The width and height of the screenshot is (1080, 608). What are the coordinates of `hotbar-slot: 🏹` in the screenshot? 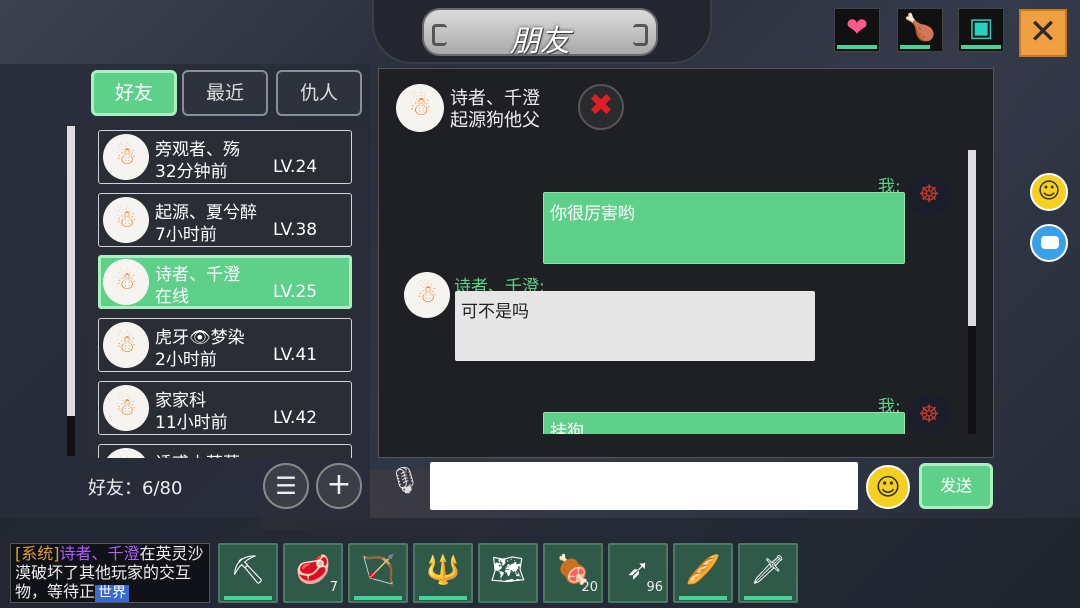 It's located at (378, 573).